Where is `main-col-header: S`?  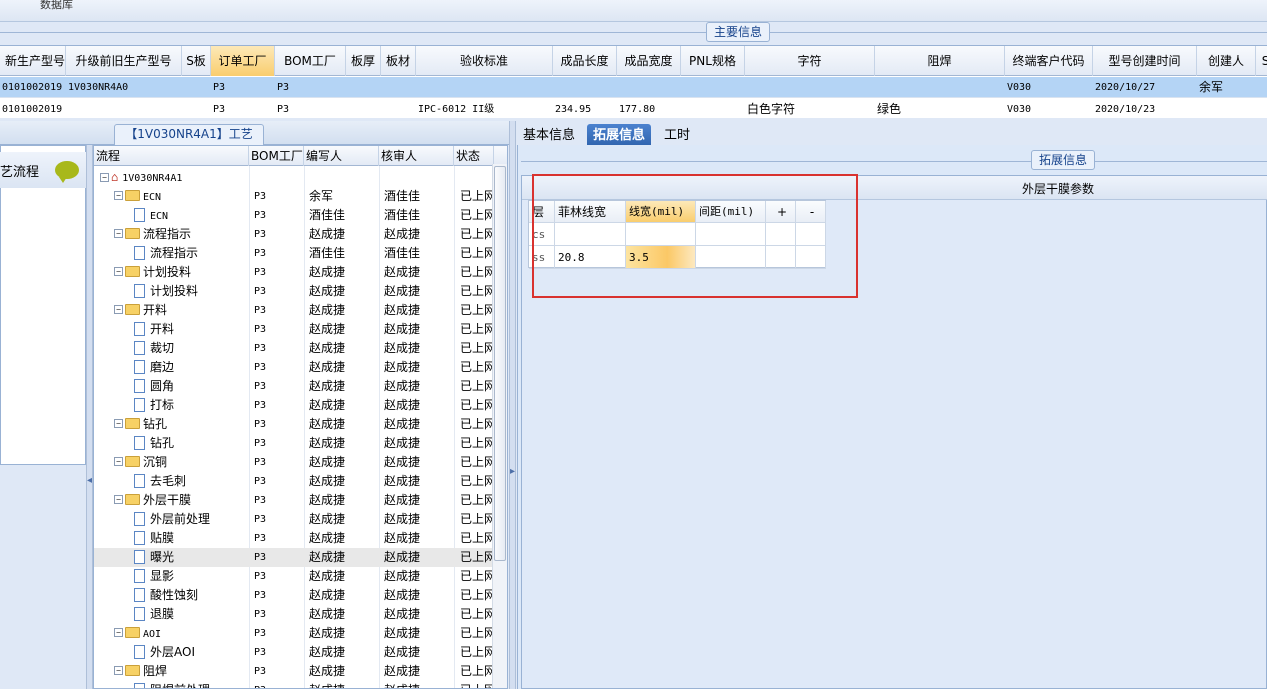
main-col-header: S is located at coordinates (1261, 61).